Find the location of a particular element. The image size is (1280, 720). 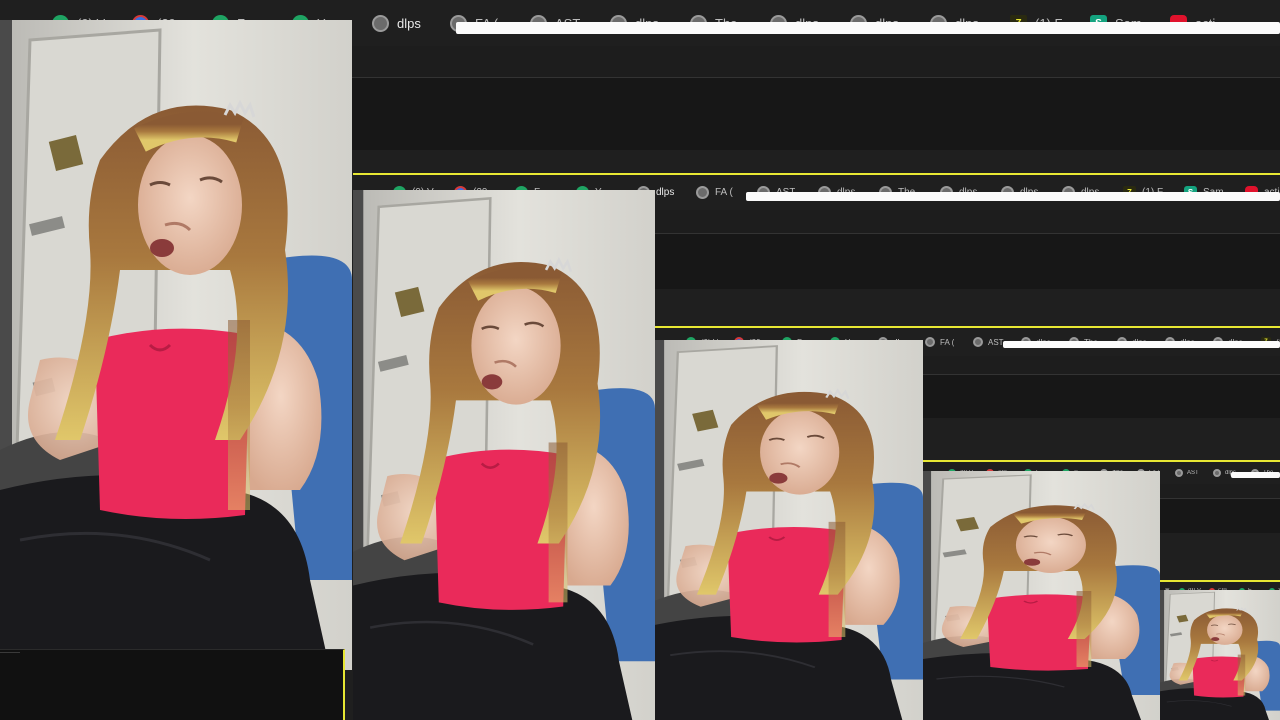

browser-tab: dlps is located at coordinates (411, 23).